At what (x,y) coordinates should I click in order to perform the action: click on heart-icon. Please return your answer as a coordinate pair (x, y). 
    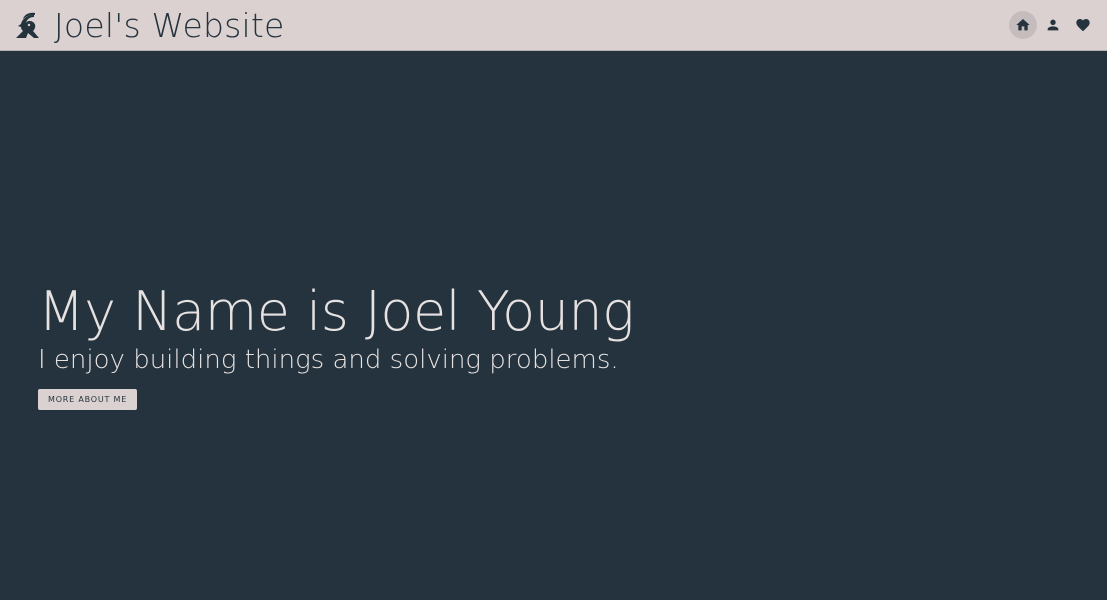
    Looking at the image, I should click on (1083, 25).